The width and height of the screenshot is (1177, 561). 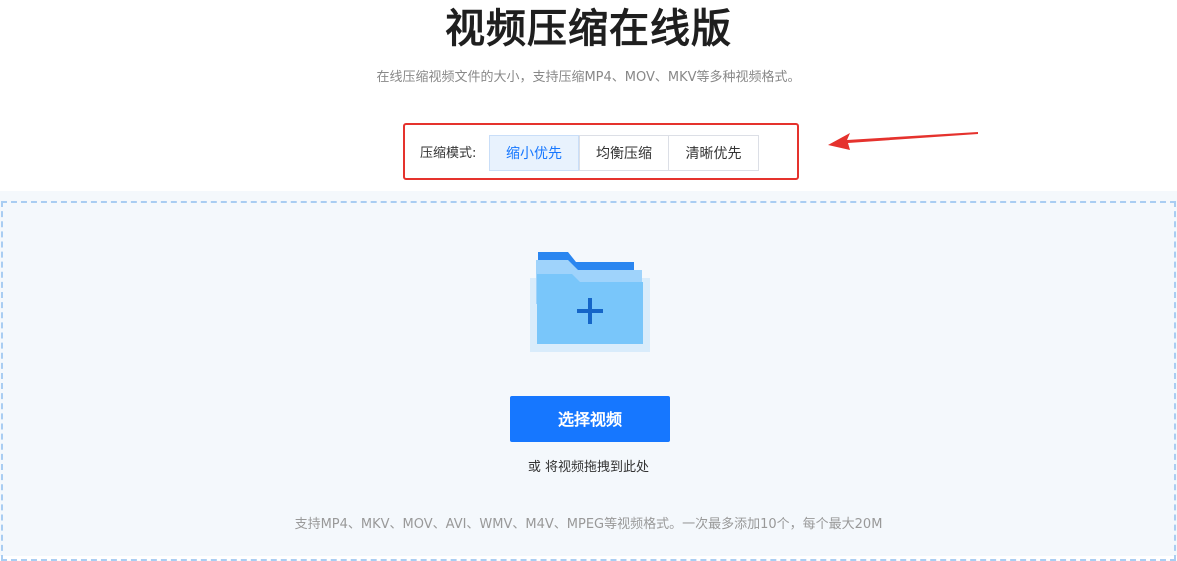 What do you see at coordinates (590, 302) in the screenshot?
I see `folder-plus-icon` at bounding box center [590, 302].